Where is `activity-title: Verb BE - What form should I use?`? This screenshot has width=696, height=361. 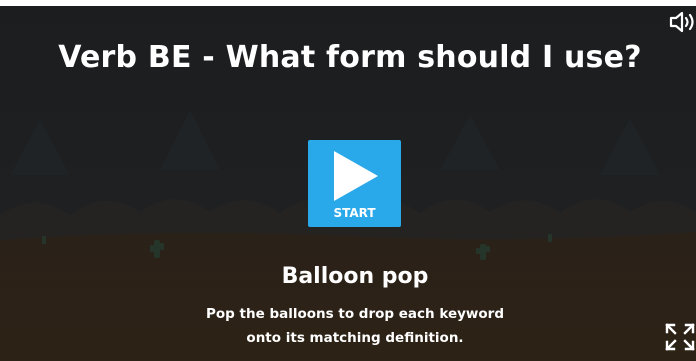
activity-title: Verb BE - What form should I use? is located at coordinates (350, 57).